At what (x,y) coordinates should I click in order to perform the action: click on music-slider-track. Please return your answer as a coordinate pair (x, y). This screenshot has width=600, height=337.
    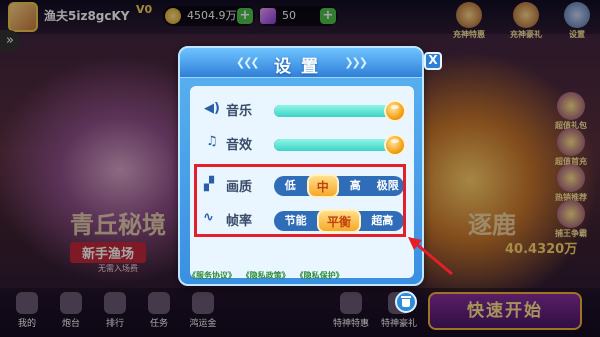
    Looking at the image, I should click on (338, 111).